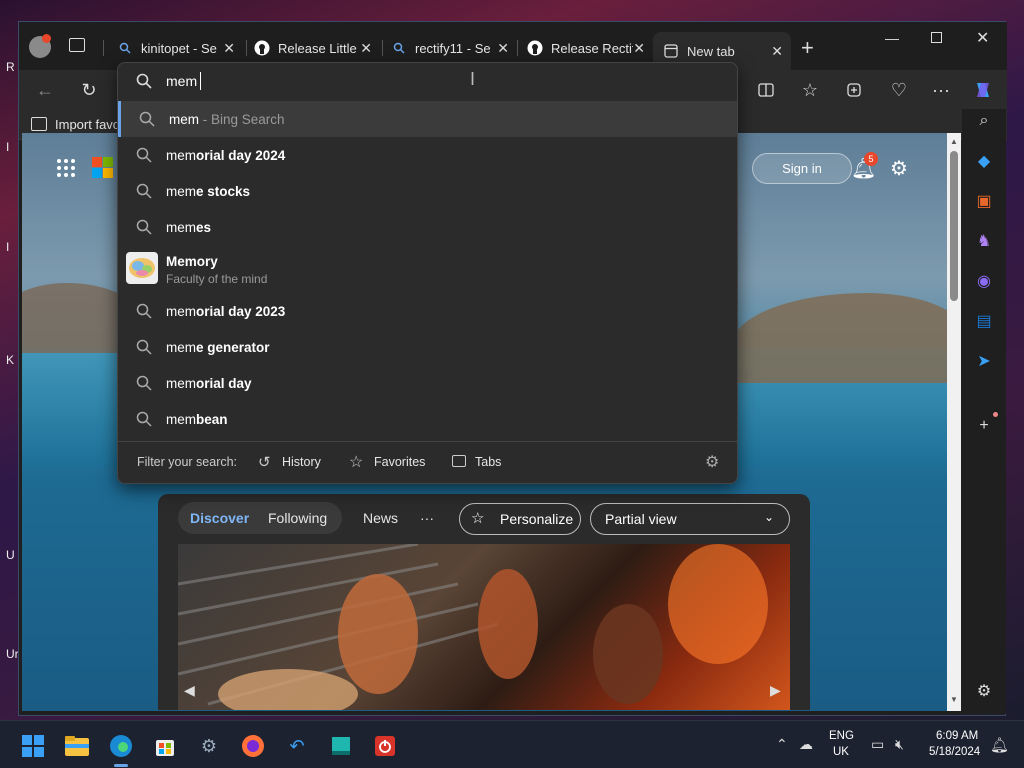 The width and height of the screenshot is (1024, 768). What do you see at coordinates (427, 518) in the screenshot?
I see `feed-more-icon: ···` at bounding box center [427, 518].